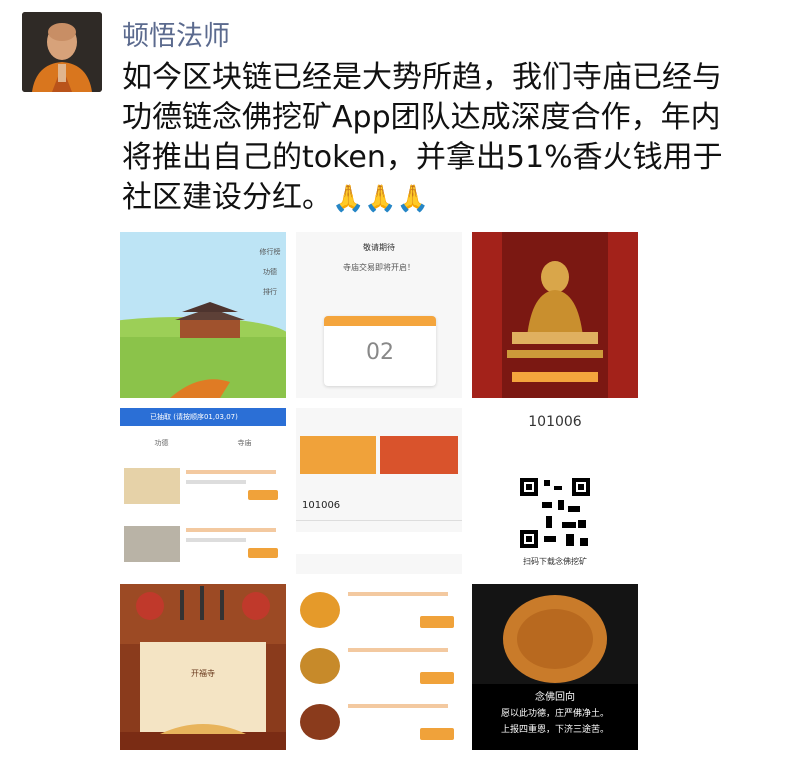 This screenshot has width=800, height=760. Describe the element at coordinates (176, 33) in the screenshot. I see `author-name: 顿悟法师` at that location.